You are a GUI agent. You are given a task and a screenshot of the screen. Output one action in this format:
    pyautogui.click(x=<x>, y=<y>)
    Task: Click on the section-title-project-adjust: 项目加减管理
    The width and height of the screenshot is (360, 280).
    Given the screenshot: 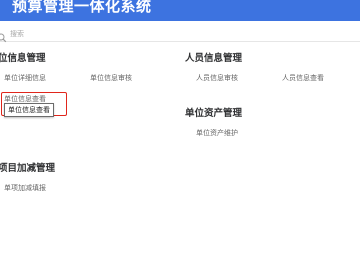 What is the action you would take?
    pyautogui.click(x=28, y=168)
    